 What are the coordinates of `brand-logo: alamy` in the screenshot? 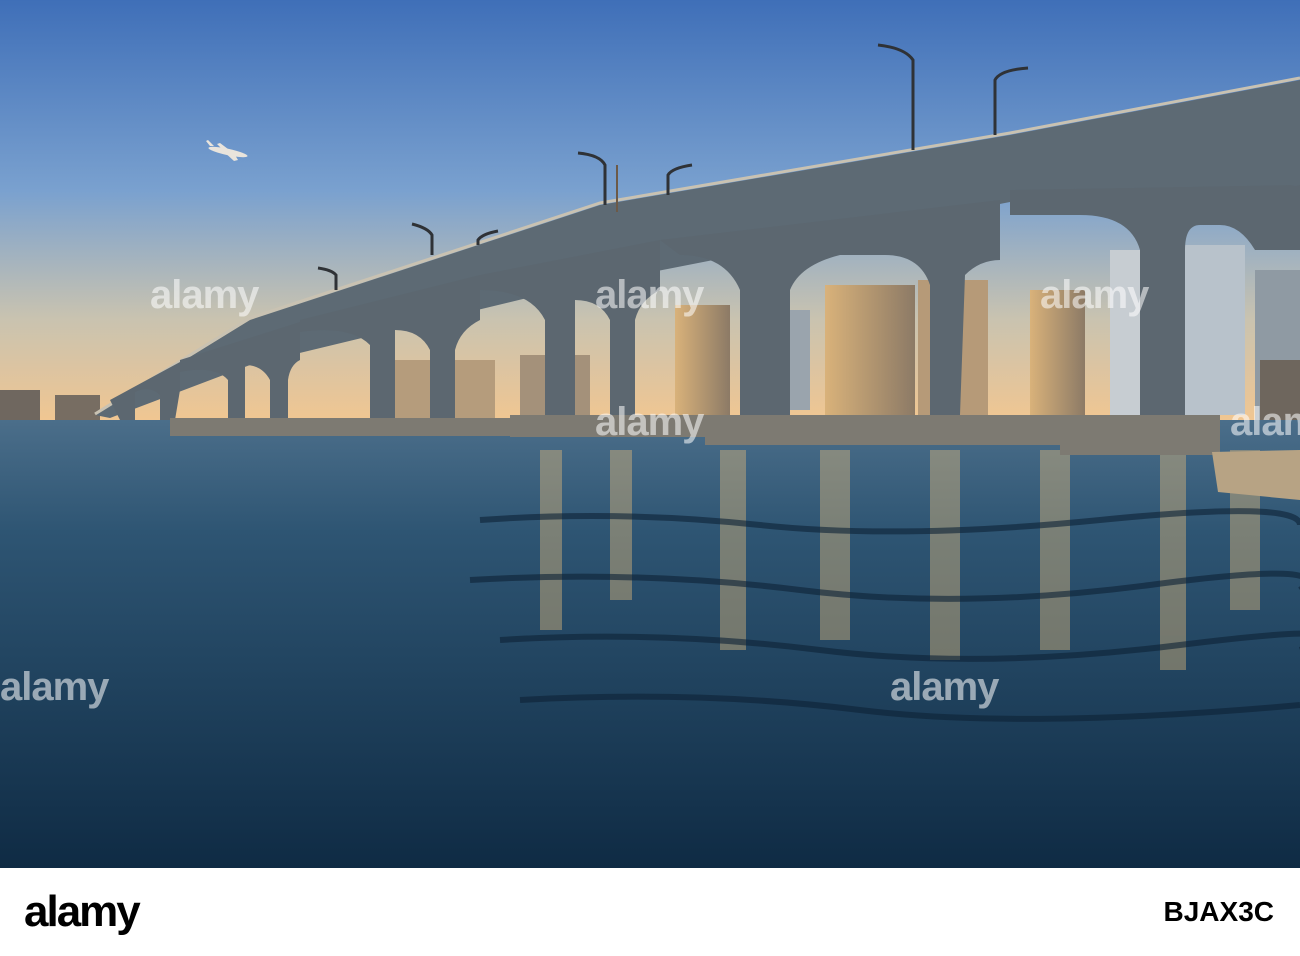 It's located at (82, 911).